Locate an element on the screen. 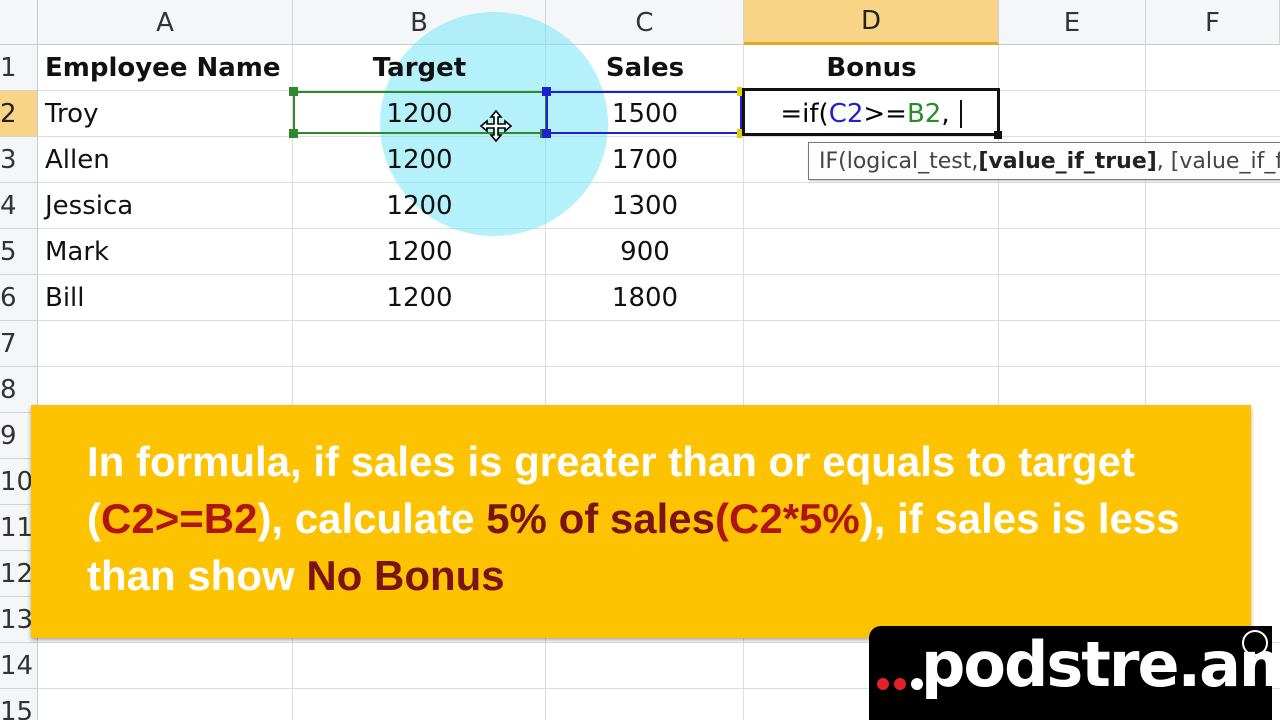 The width and height of the screenshot is (1280, 720). row-header-7: 7 is located at coordinates (19, 344).